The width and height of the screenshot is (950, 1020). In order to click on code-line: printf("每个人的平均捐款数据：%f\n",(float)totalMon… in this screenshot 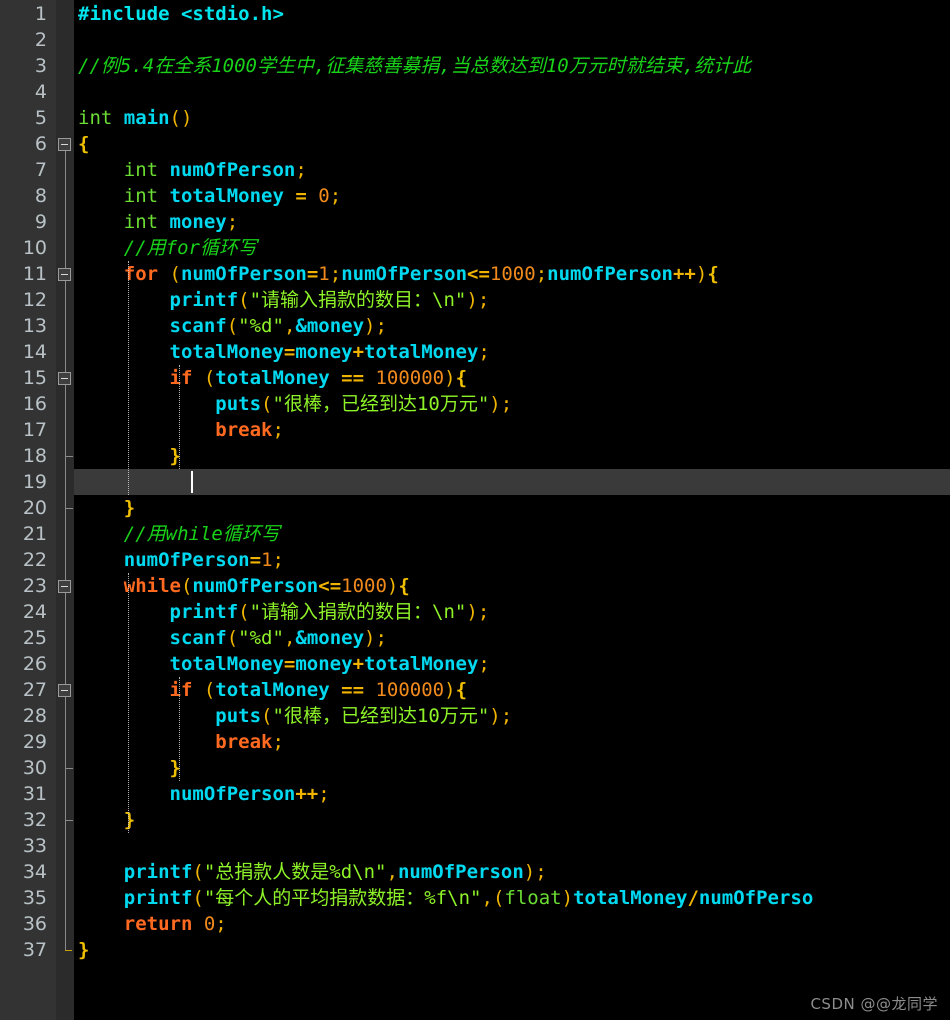, I will do `click(512, 898)`.